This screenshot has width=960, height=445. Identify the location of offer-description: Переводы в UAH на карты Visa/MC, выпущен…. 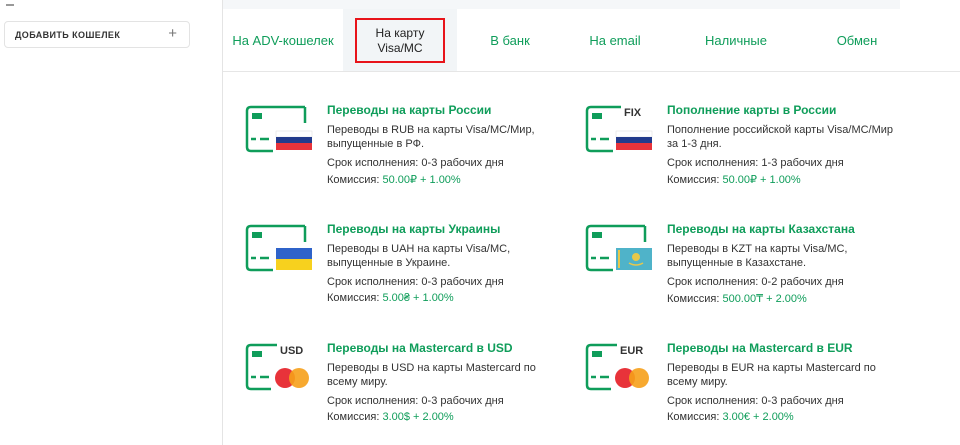
(419, 256).